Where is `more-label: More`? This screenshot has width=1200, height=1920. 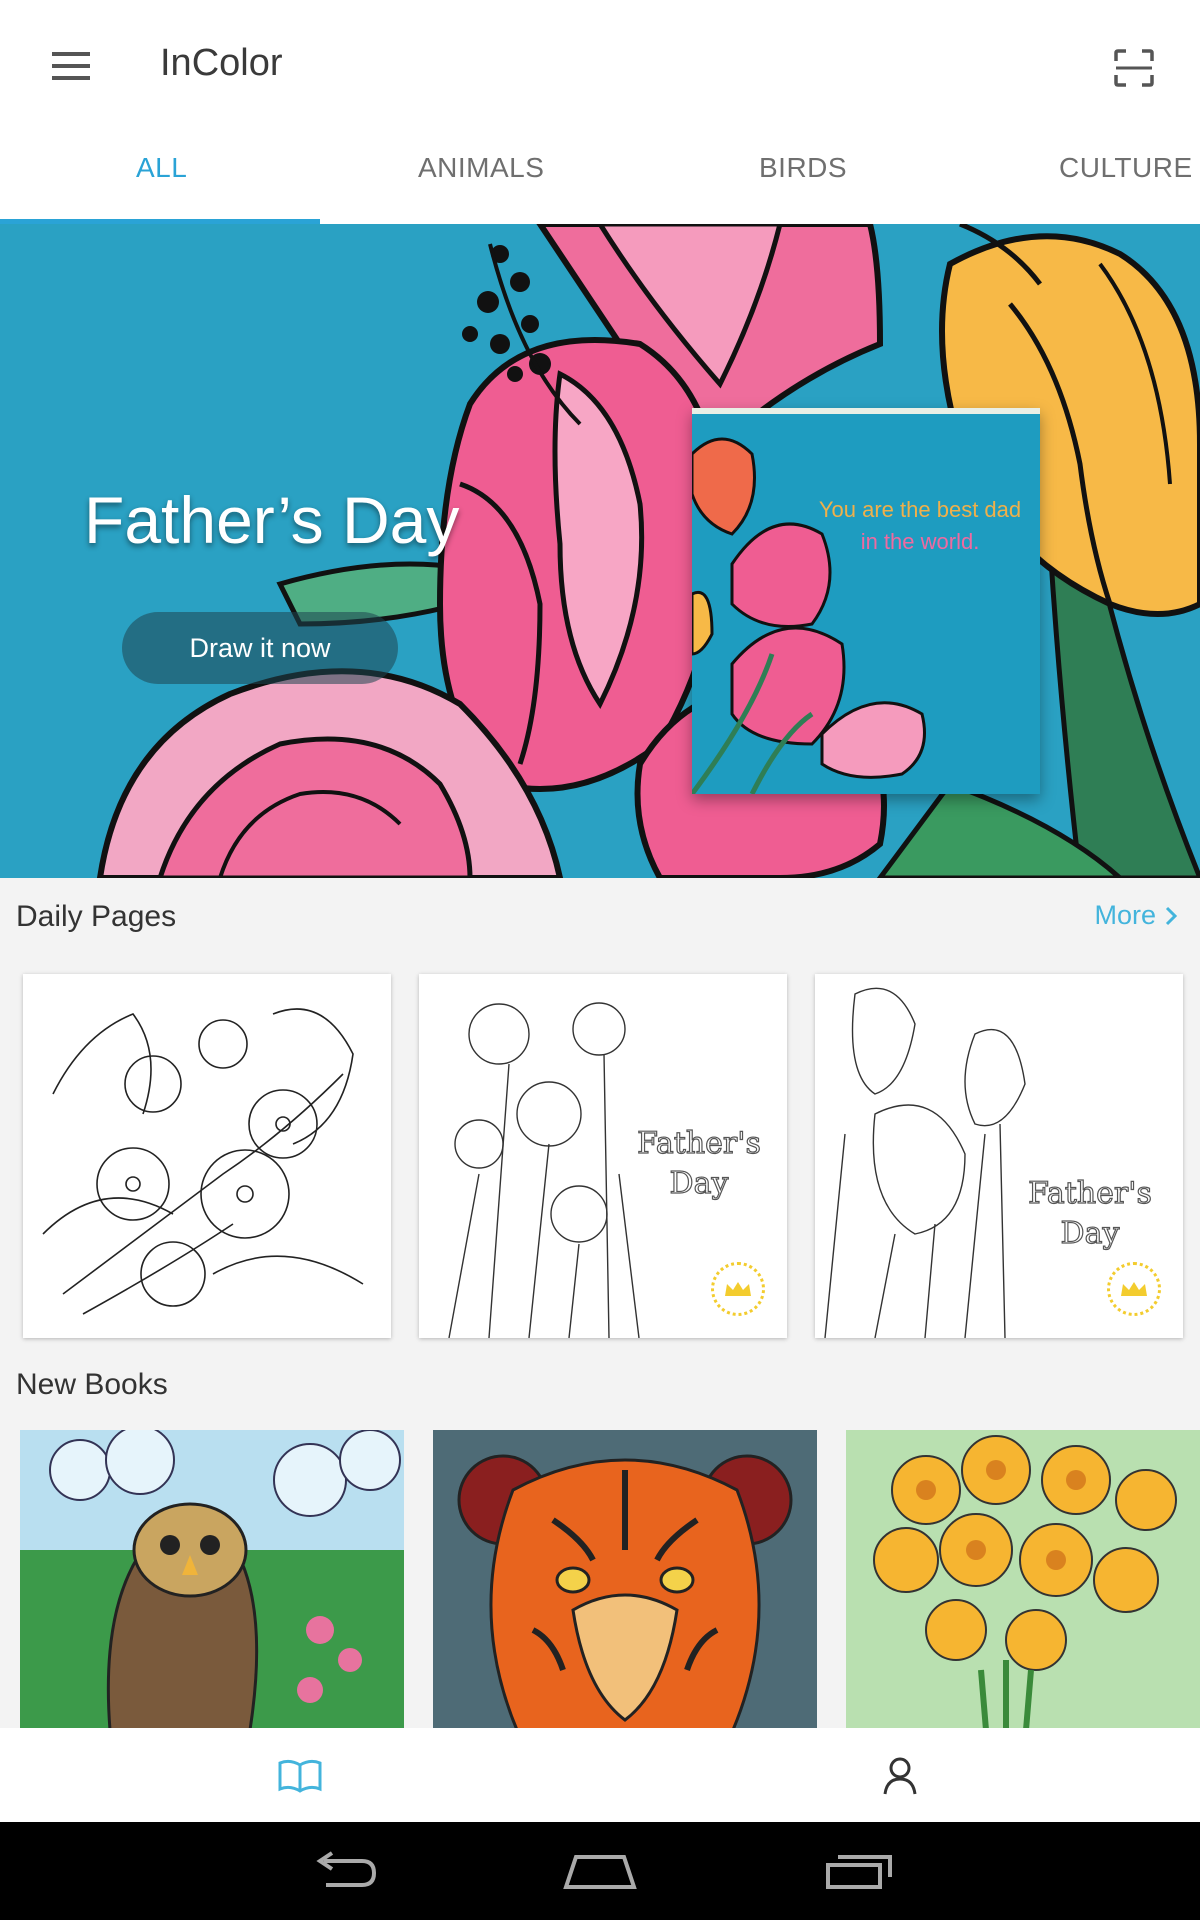
more-label: More is located at coordinates (1125, 915).